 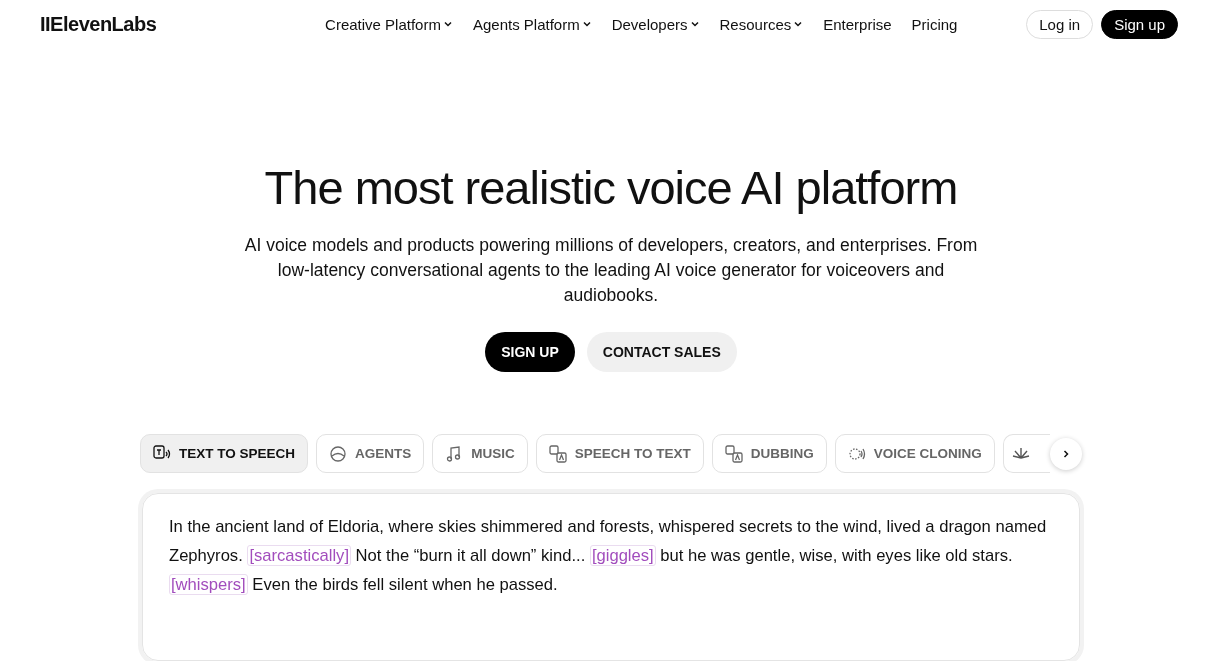 What do you see at coordinates (619, 453) in the screenshot?
I see `feature-tab: SPEECH TO TEXT` at bounding box center [619, 453].